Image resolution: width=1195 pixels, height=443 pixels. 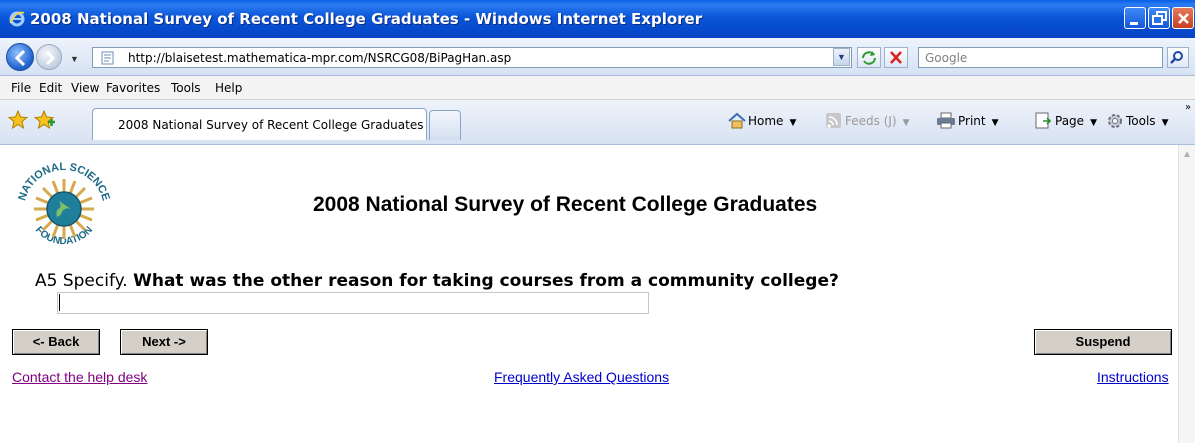 I want to click on address-dropdown-icon: ▼, so click(x=841, y=57).